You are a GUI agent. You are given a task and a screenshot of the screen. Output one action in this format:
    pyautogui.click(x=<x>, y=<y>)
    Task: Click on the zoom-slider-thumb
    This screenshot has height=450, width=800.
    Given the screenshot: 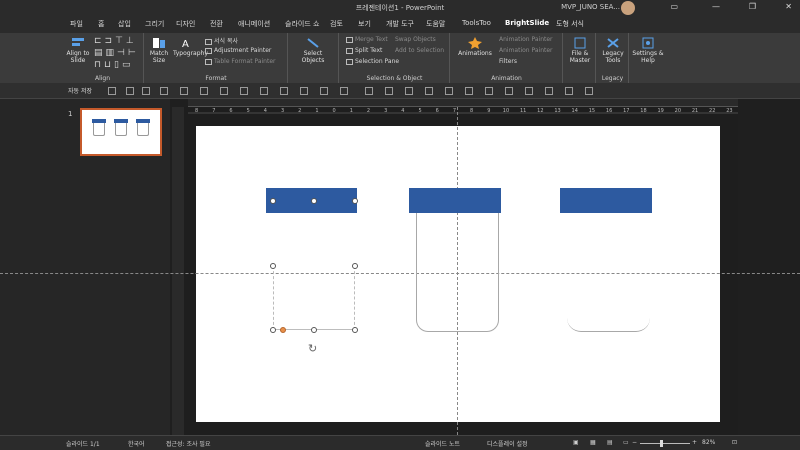 What is the action you would take?
    pyautogui.click(x=661, y=443)
    